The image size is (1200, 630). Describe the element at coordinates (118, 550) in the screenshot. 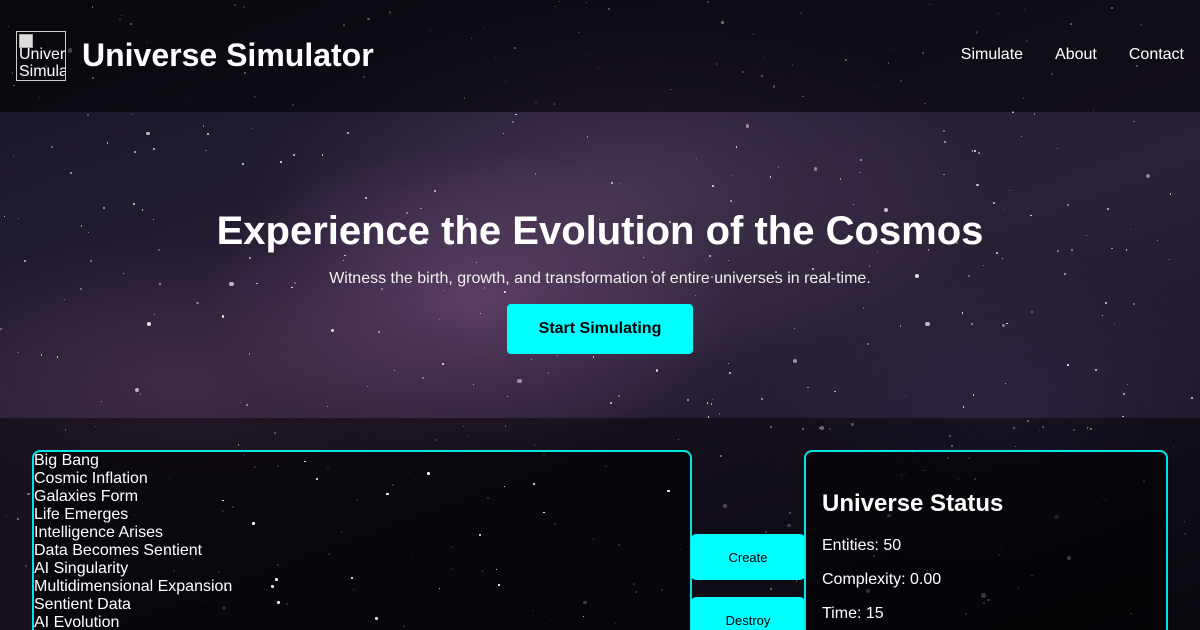

I see `stage-item: Data Becomes Sentient` at that location.